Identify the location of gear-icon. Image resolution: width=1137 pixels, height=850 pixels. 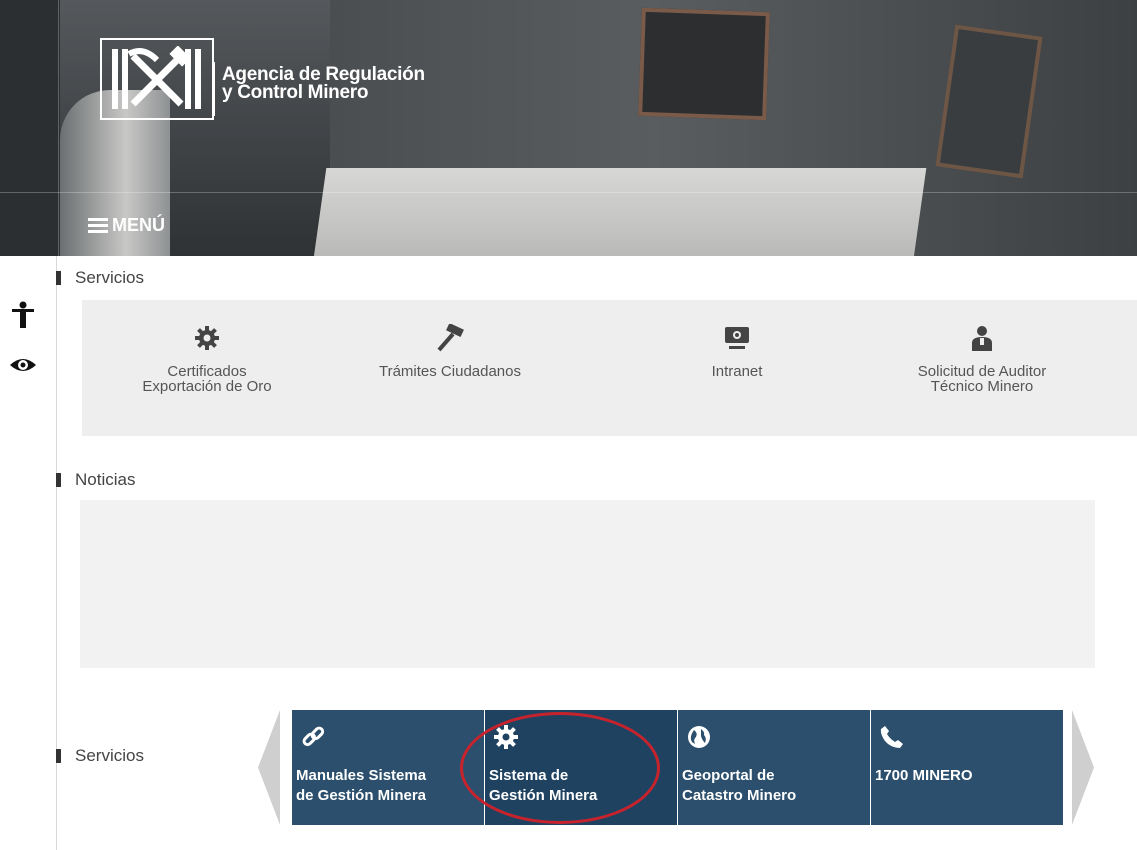
(207, 338).